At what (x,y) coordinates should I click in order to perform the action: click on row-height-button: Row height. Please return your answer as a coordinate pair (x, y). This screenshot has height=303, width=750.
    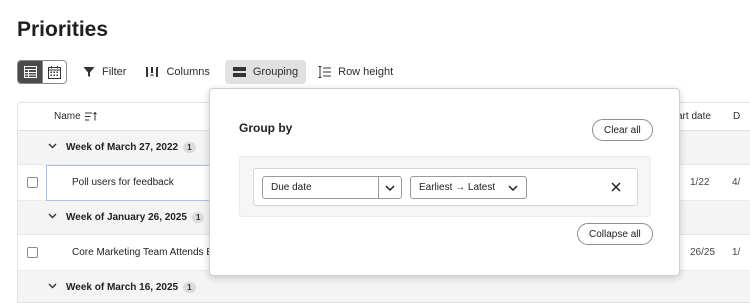
    Looking at the image, I should click on (355, 72).